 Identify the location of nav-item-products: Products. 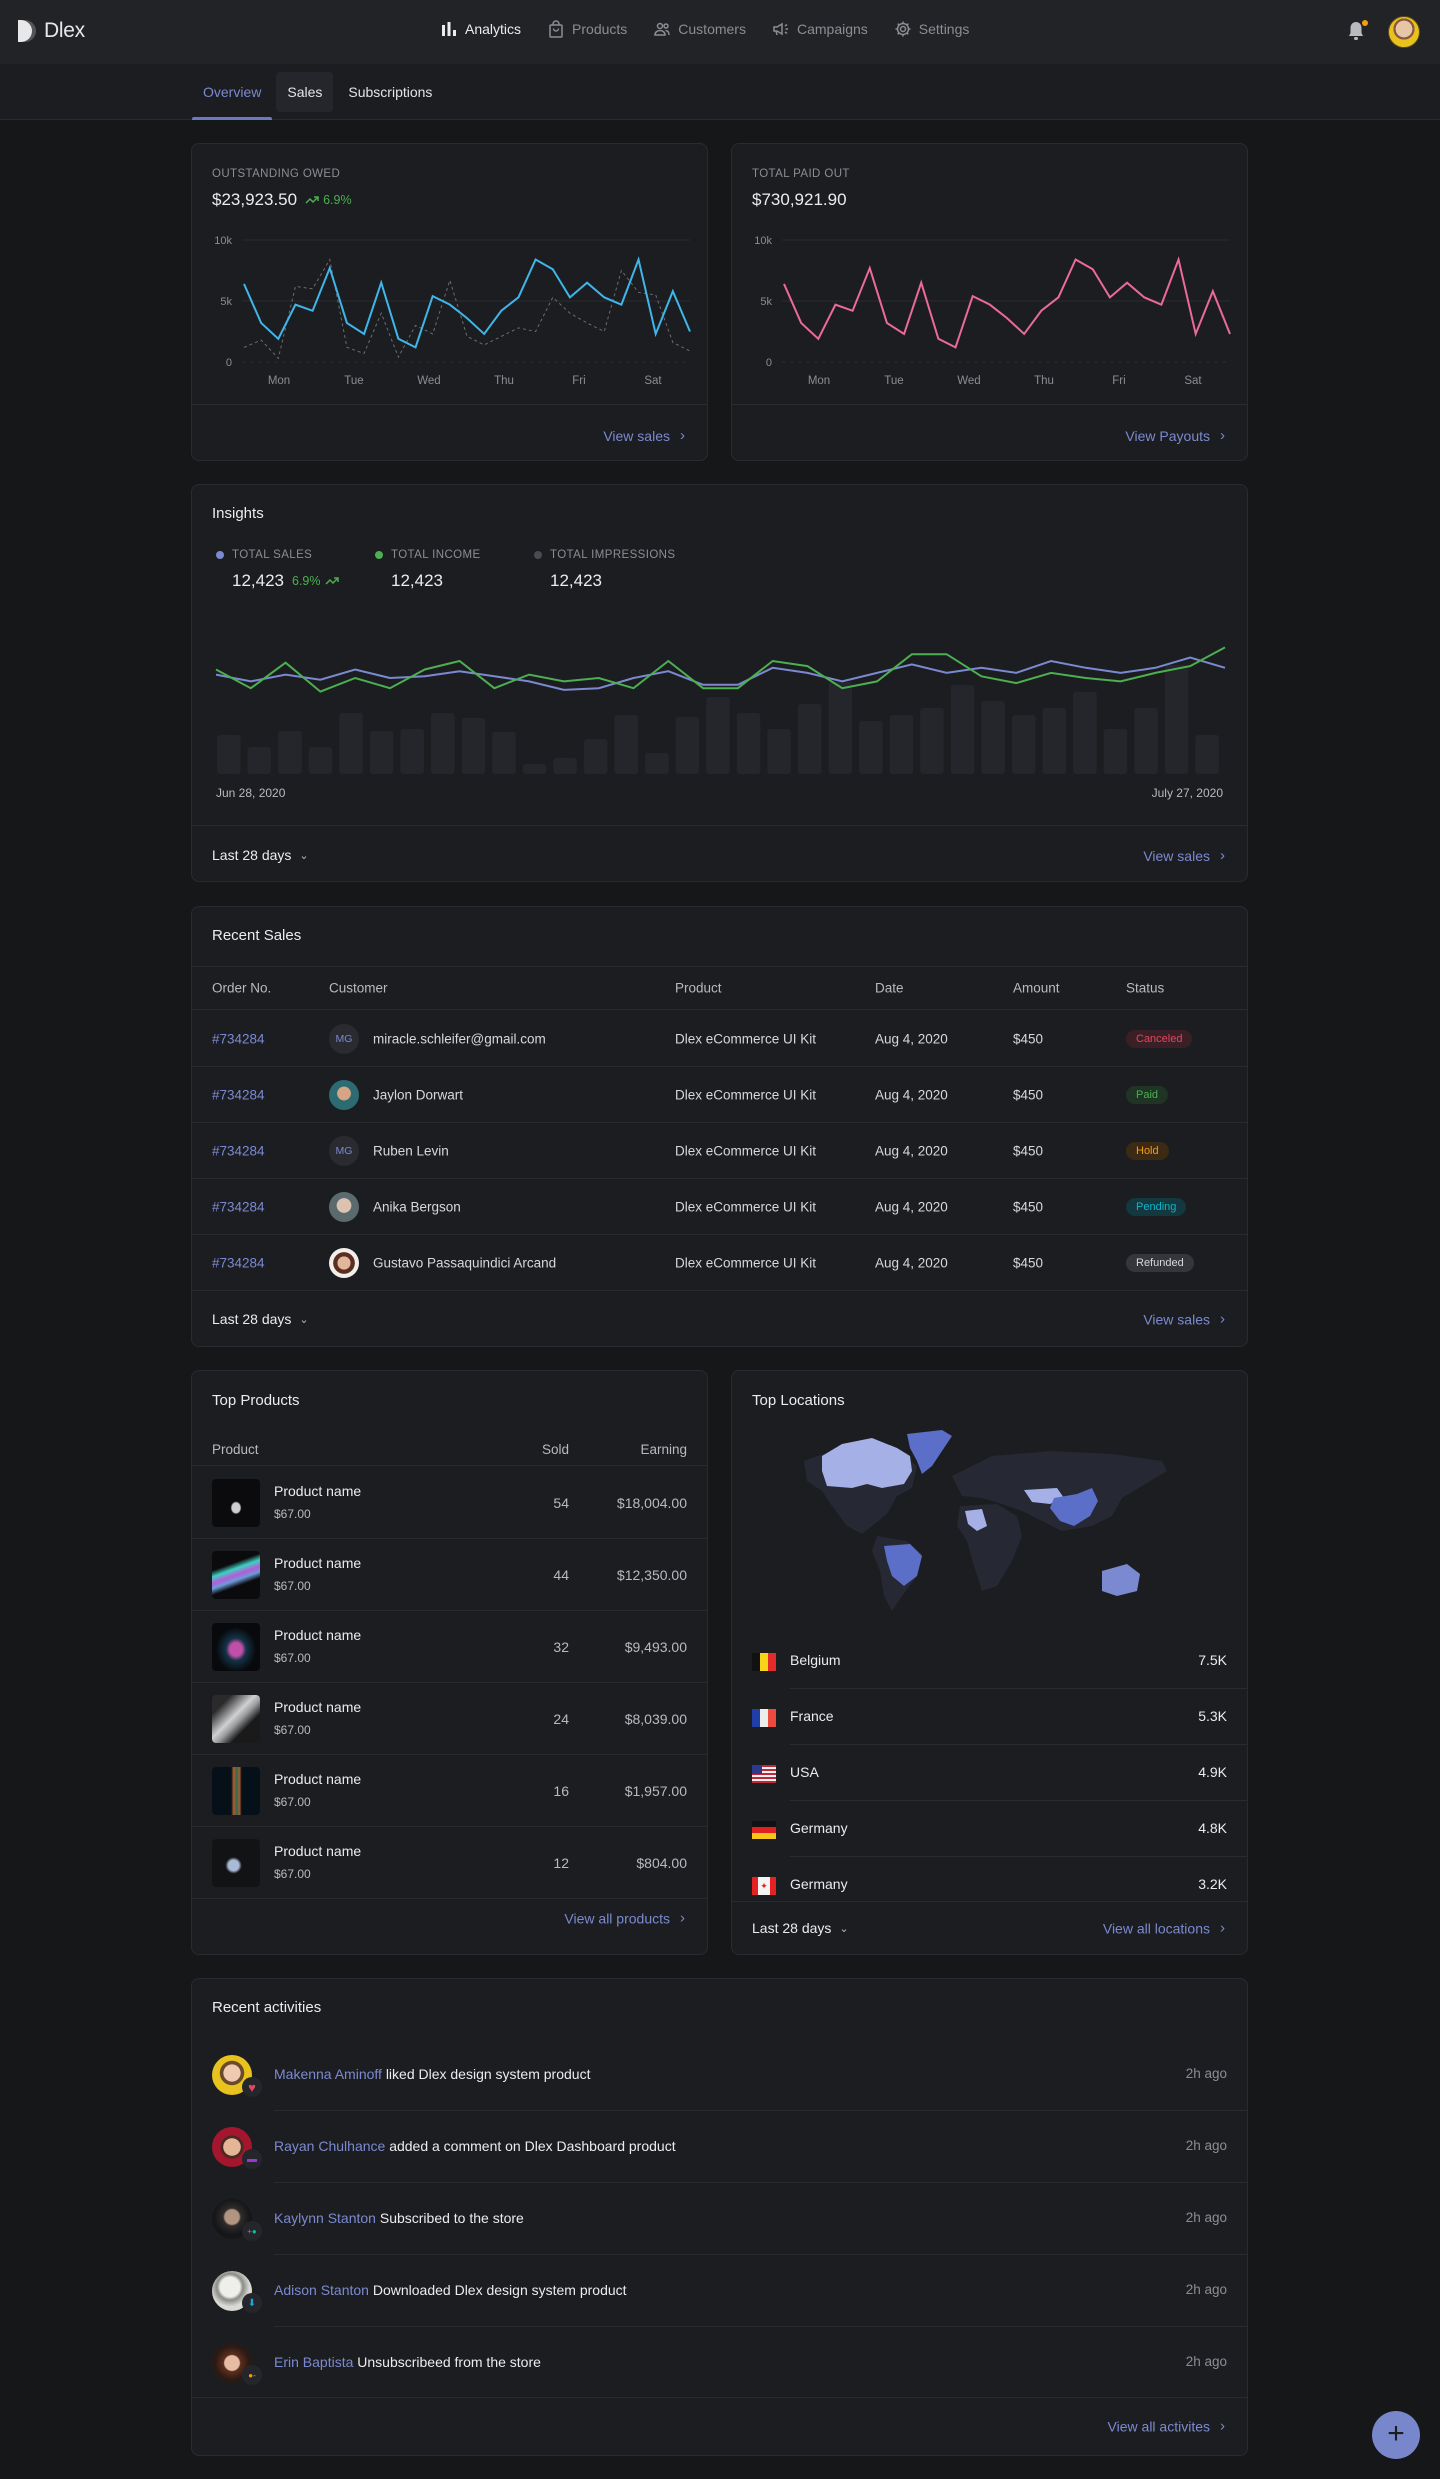
(587, 29).